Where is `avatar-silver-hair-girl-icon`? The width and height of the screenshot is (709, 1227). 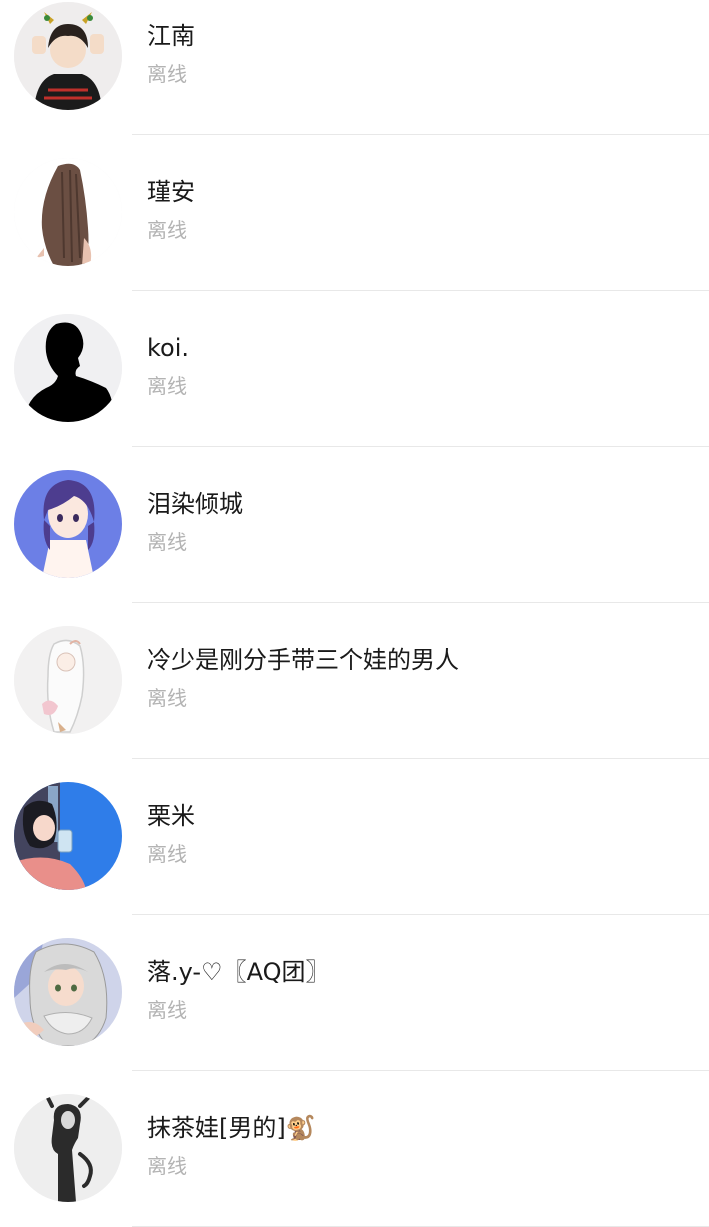
avatar-silver-hair-girl-icon is located at coordinates (68, 992).